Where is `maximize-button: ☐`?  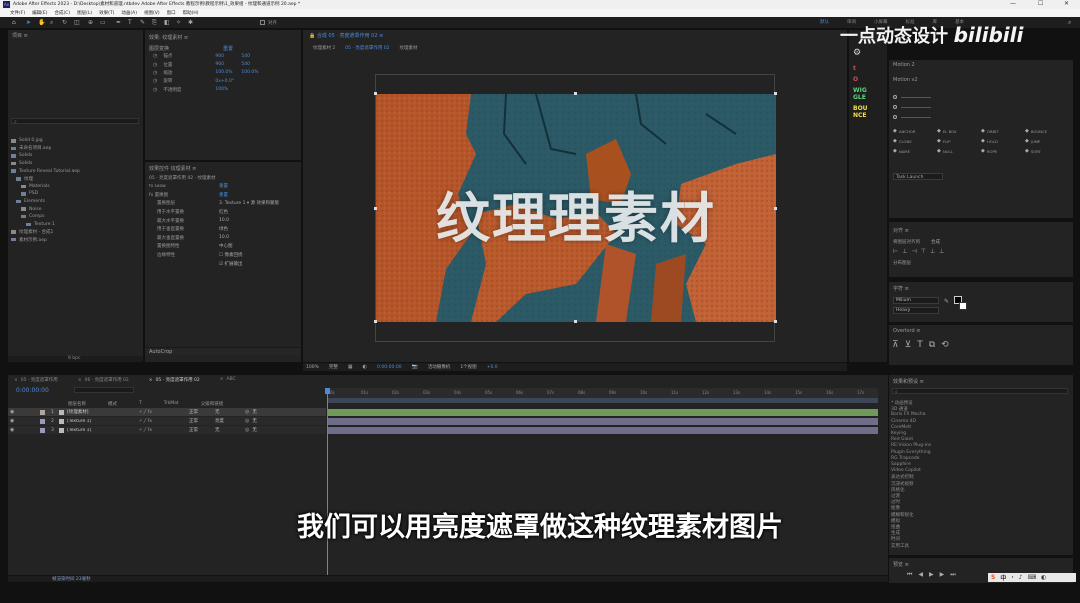 maximize-button: ☐ is located at coordinates (1040, 3).